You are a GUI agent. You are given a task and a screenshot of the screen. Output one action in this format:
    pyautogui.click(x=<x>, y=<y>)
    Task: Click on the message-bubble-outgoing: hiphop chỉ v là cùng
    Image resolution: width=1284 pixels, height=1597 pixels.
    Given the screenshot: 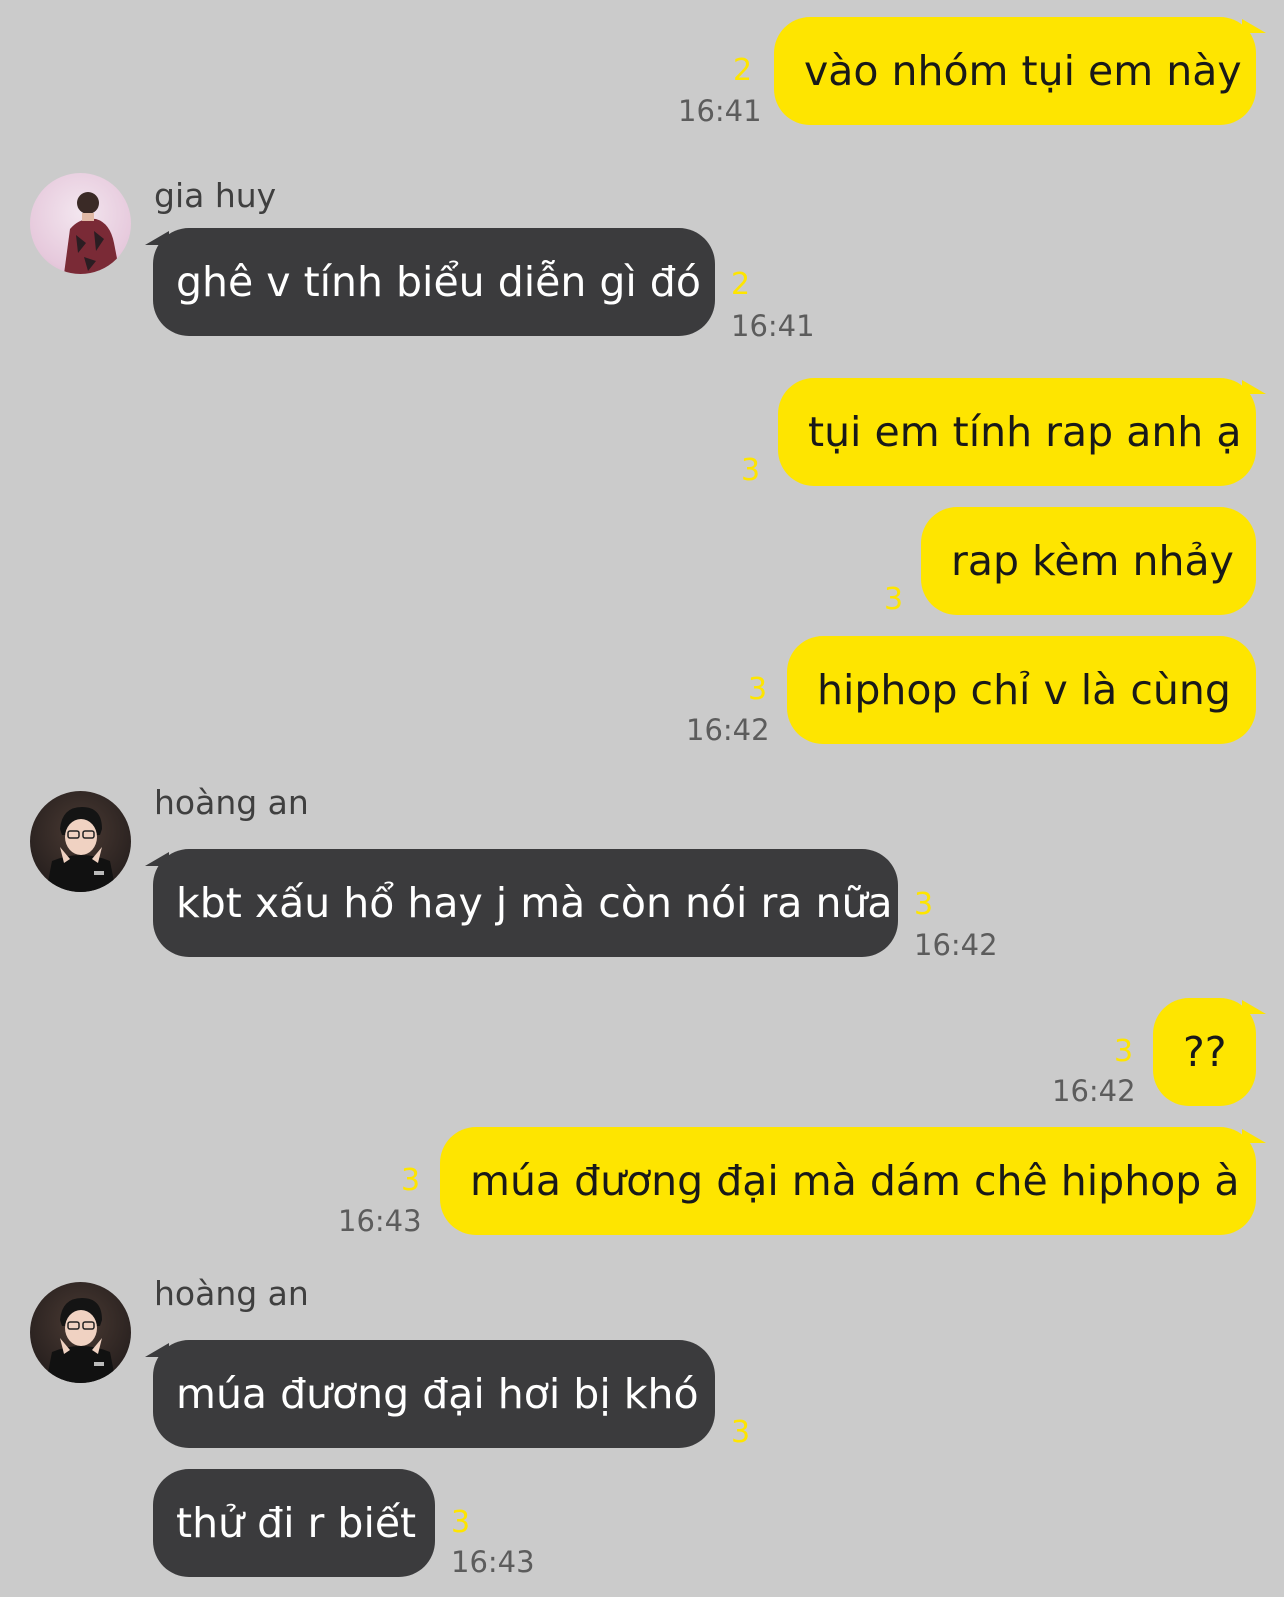 What is the action you would take?
    pyautogui.click(x=1021, y=690)
    